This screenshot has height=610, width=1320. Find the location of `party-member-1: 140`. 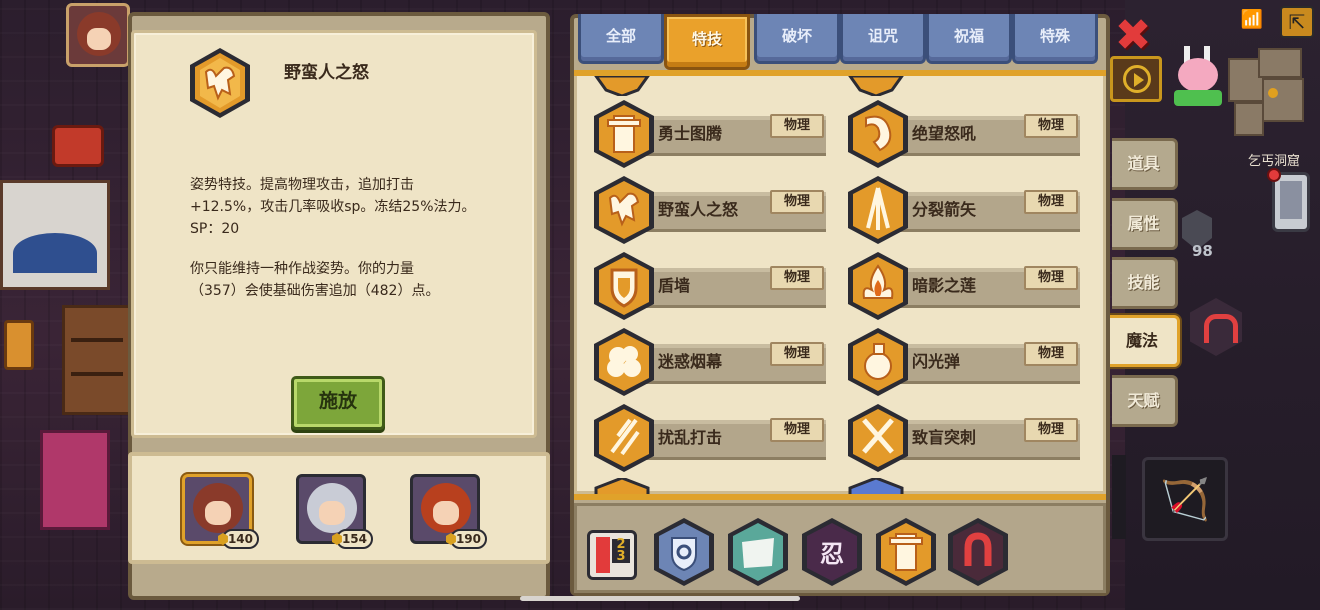

party-member-1: 140 is located at coordinates (220, 511).